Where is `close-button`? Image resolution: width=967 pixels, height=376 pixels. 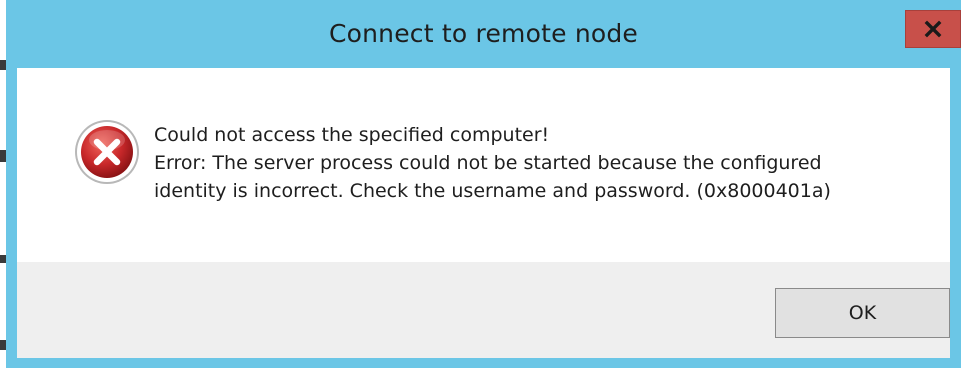 close-button is located at coordinates (933, 29).